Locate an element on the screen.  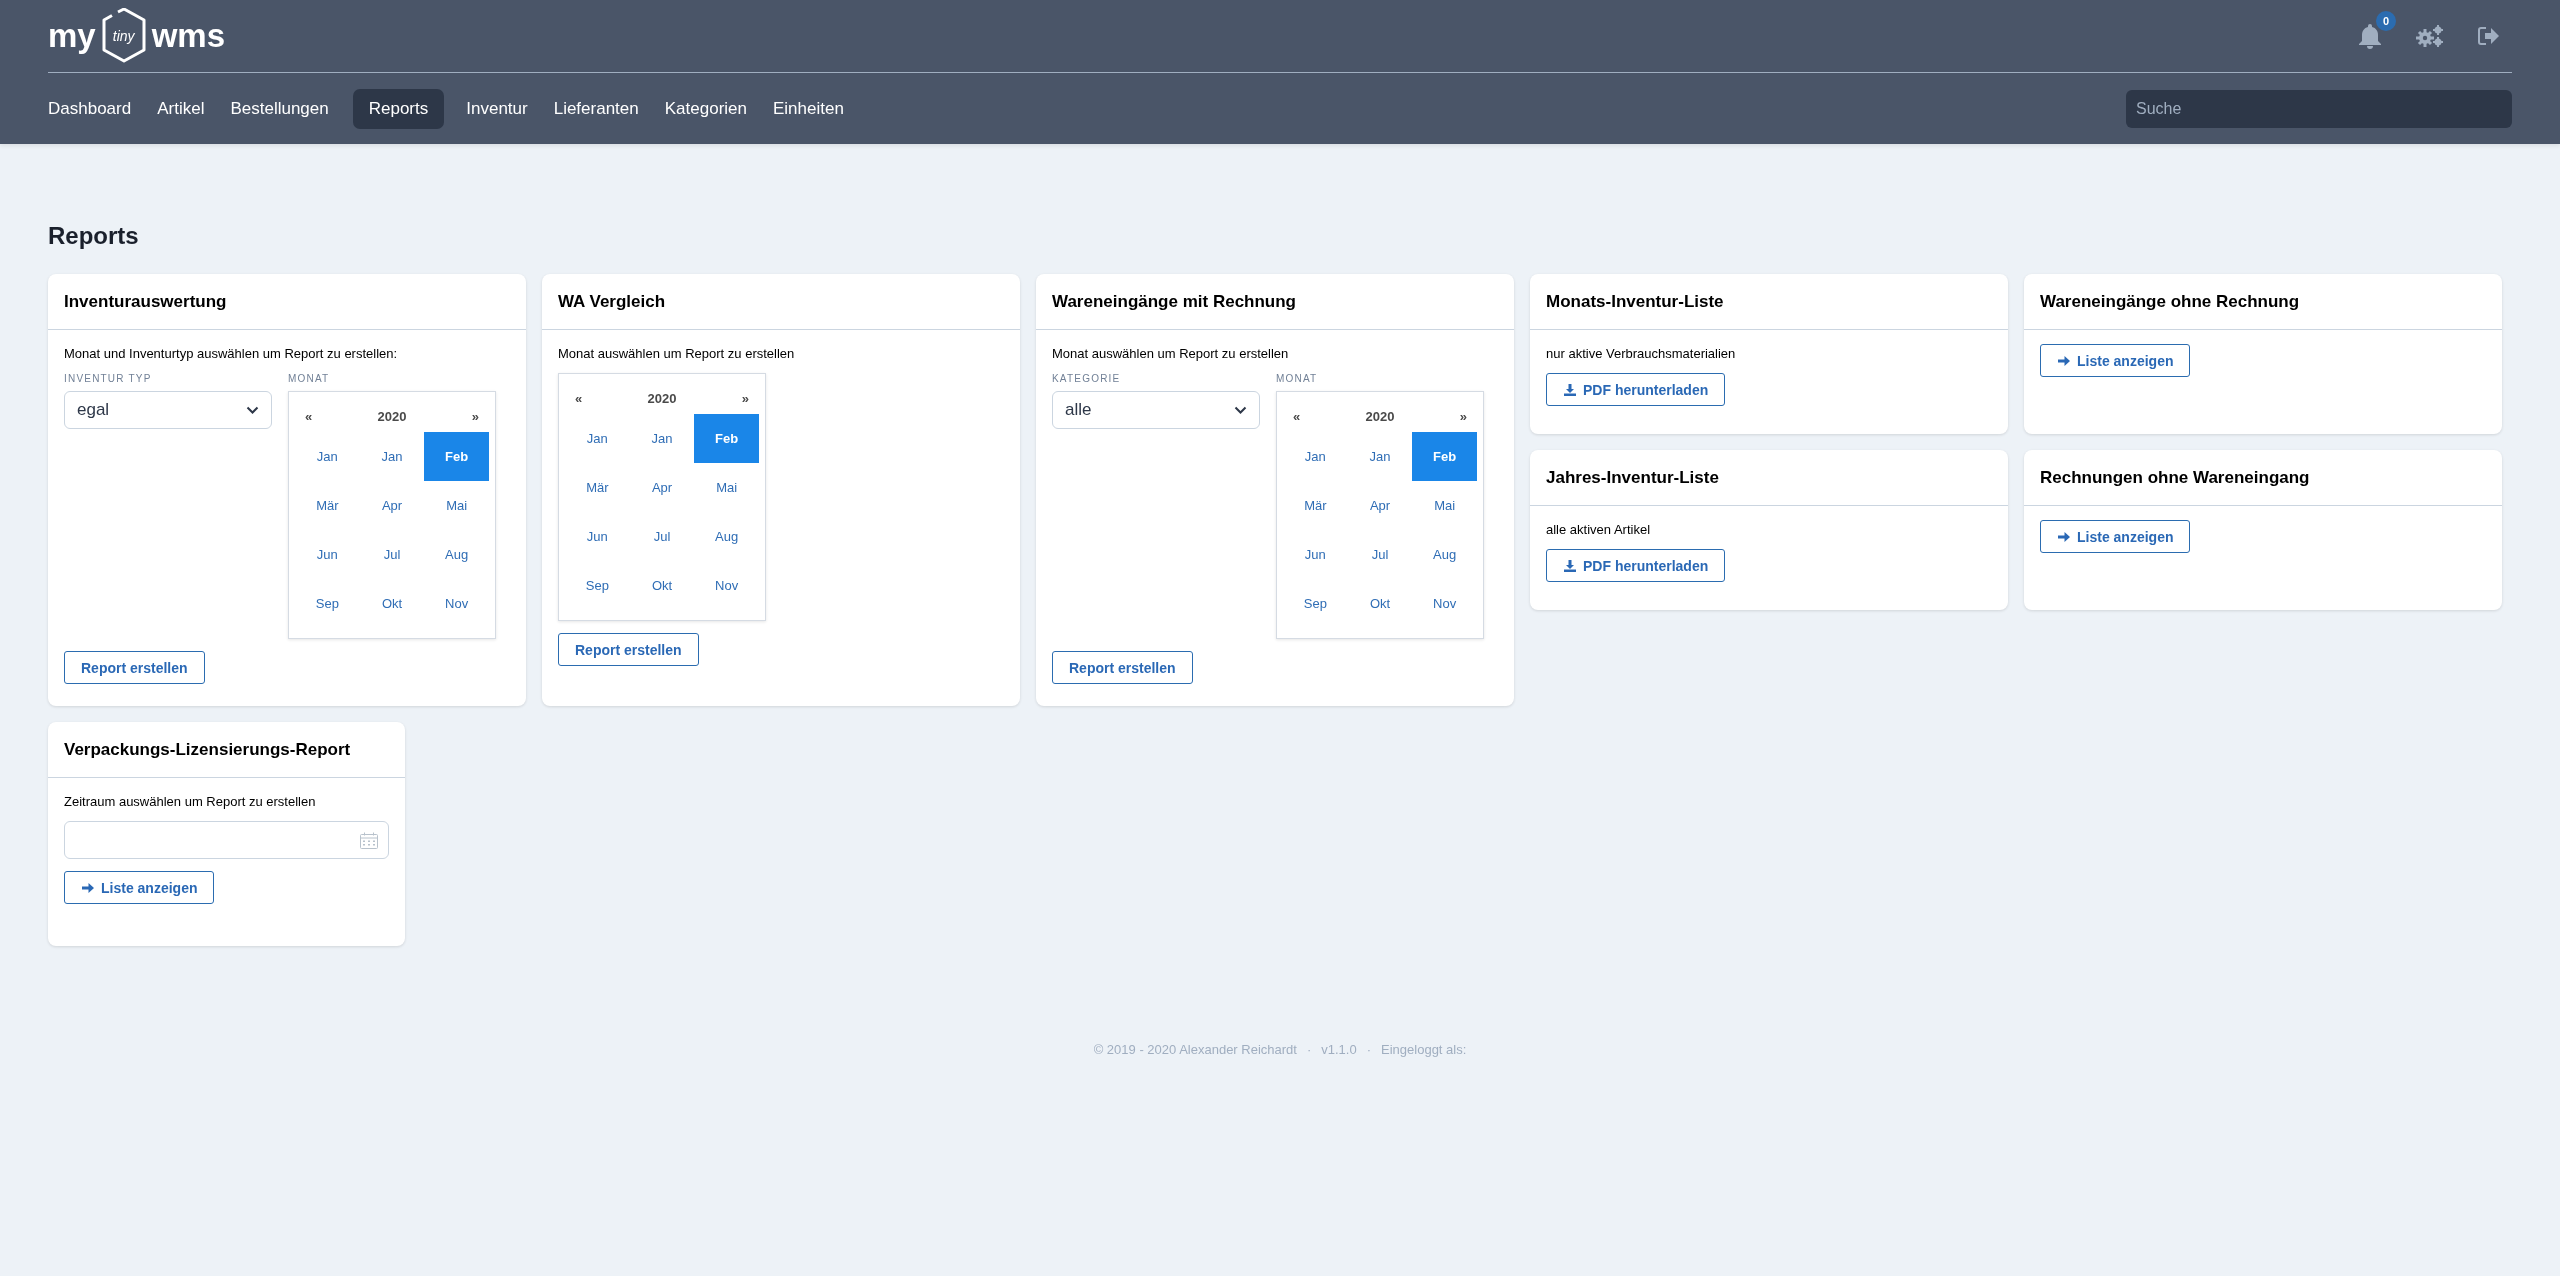
footer-text: v1.1.0 is located at coordinates (1339, 1049).